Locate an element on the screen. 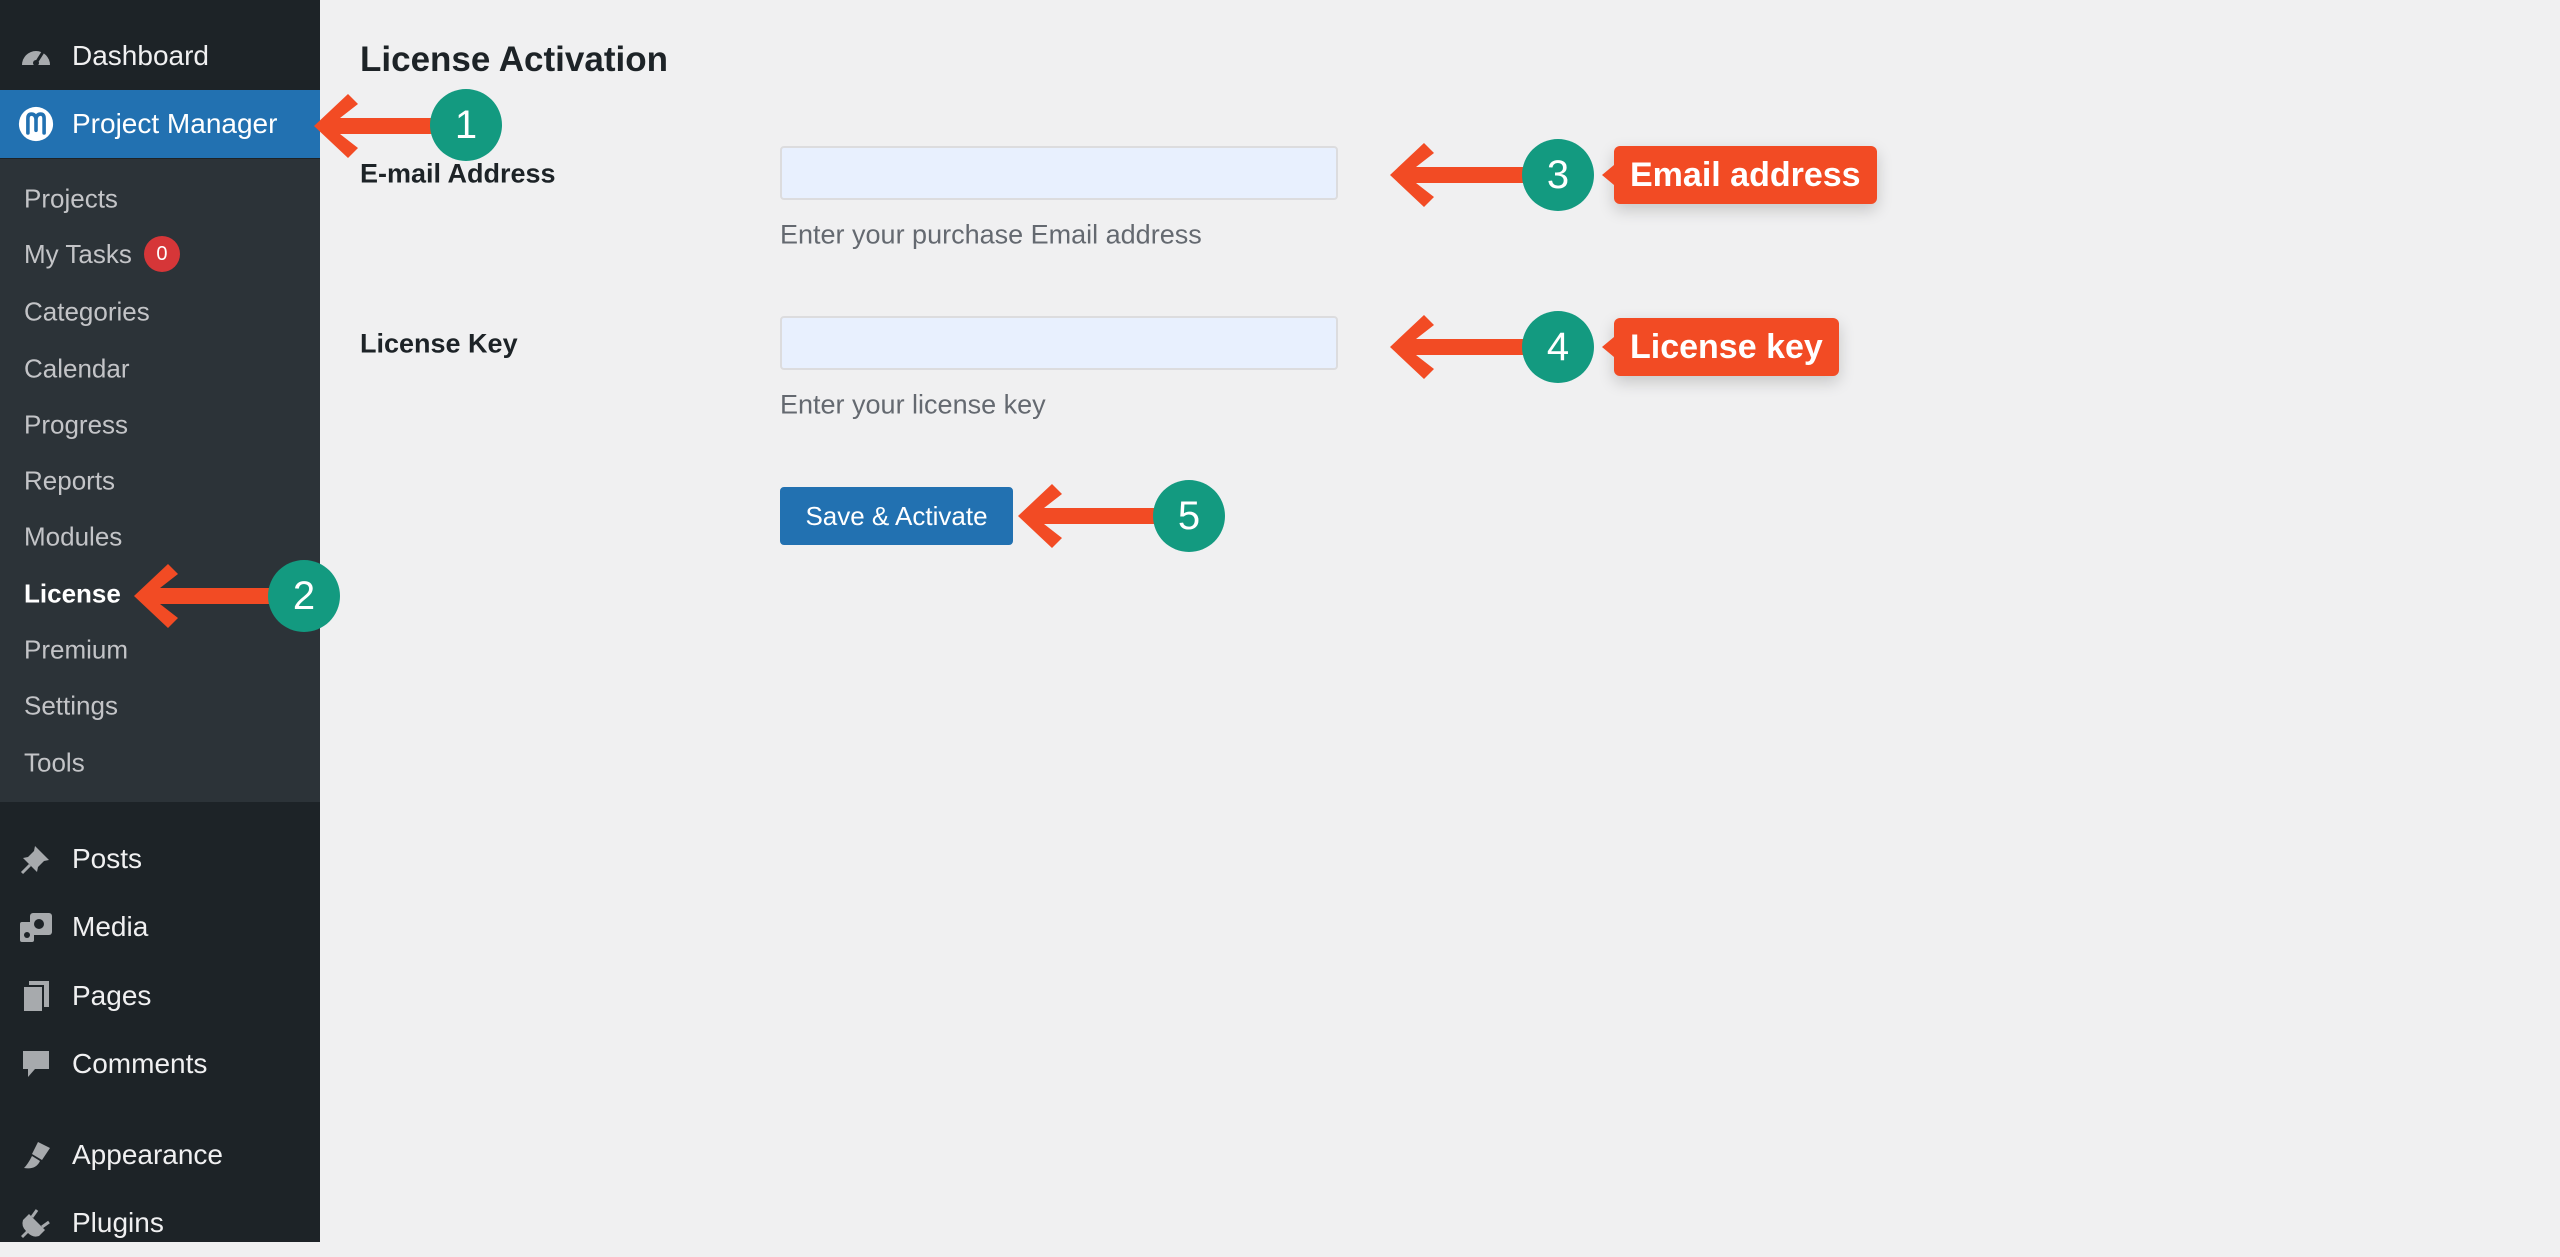 This screenshot has width=2560, height=1257. submenu-my-tasks: My Tasks 0 is located at coordinates (102, 255).